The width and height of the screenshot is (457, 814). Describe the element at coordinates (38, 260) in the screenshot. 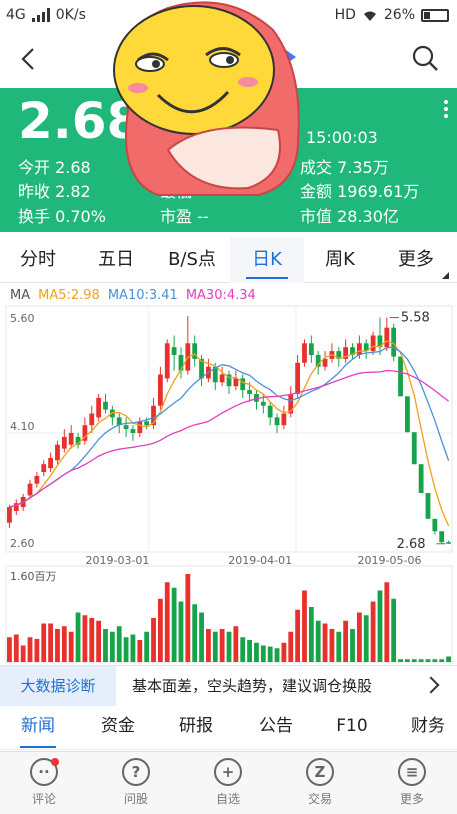

I see `tab-intraday: 分时` at that location.